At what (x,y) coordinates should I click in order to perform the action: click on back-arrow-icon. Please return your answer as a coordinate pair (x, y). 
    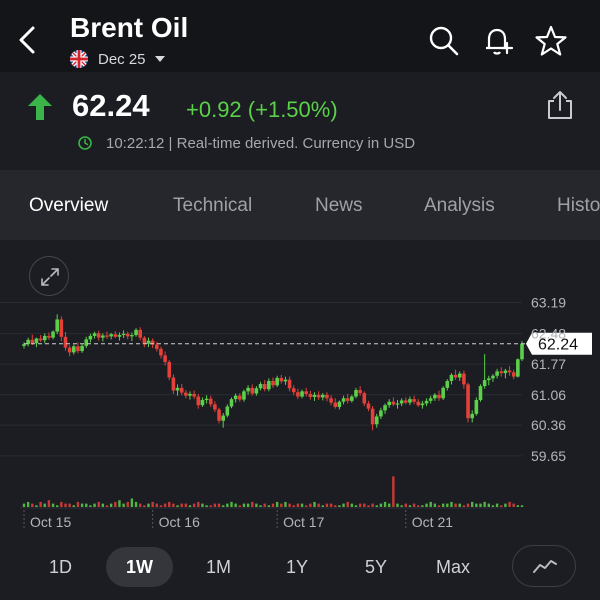
    Looking at the image, I should click on (28, 40).